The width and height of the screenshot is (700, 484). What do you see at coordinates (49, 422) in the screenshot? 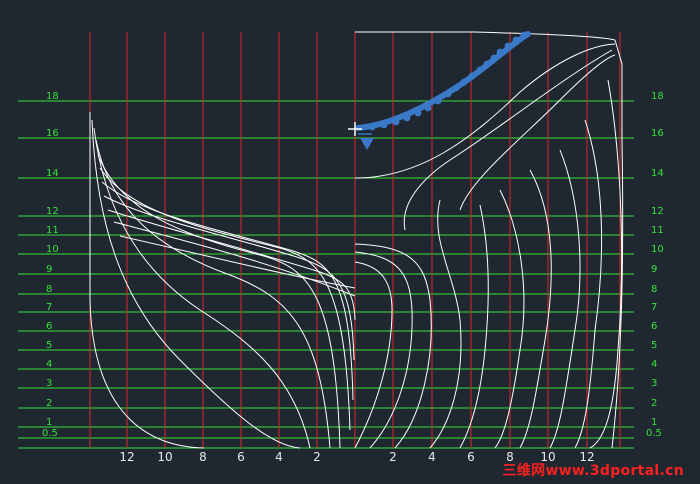
I see `waterline-label-left: 1` at bounding box center [49, 422].